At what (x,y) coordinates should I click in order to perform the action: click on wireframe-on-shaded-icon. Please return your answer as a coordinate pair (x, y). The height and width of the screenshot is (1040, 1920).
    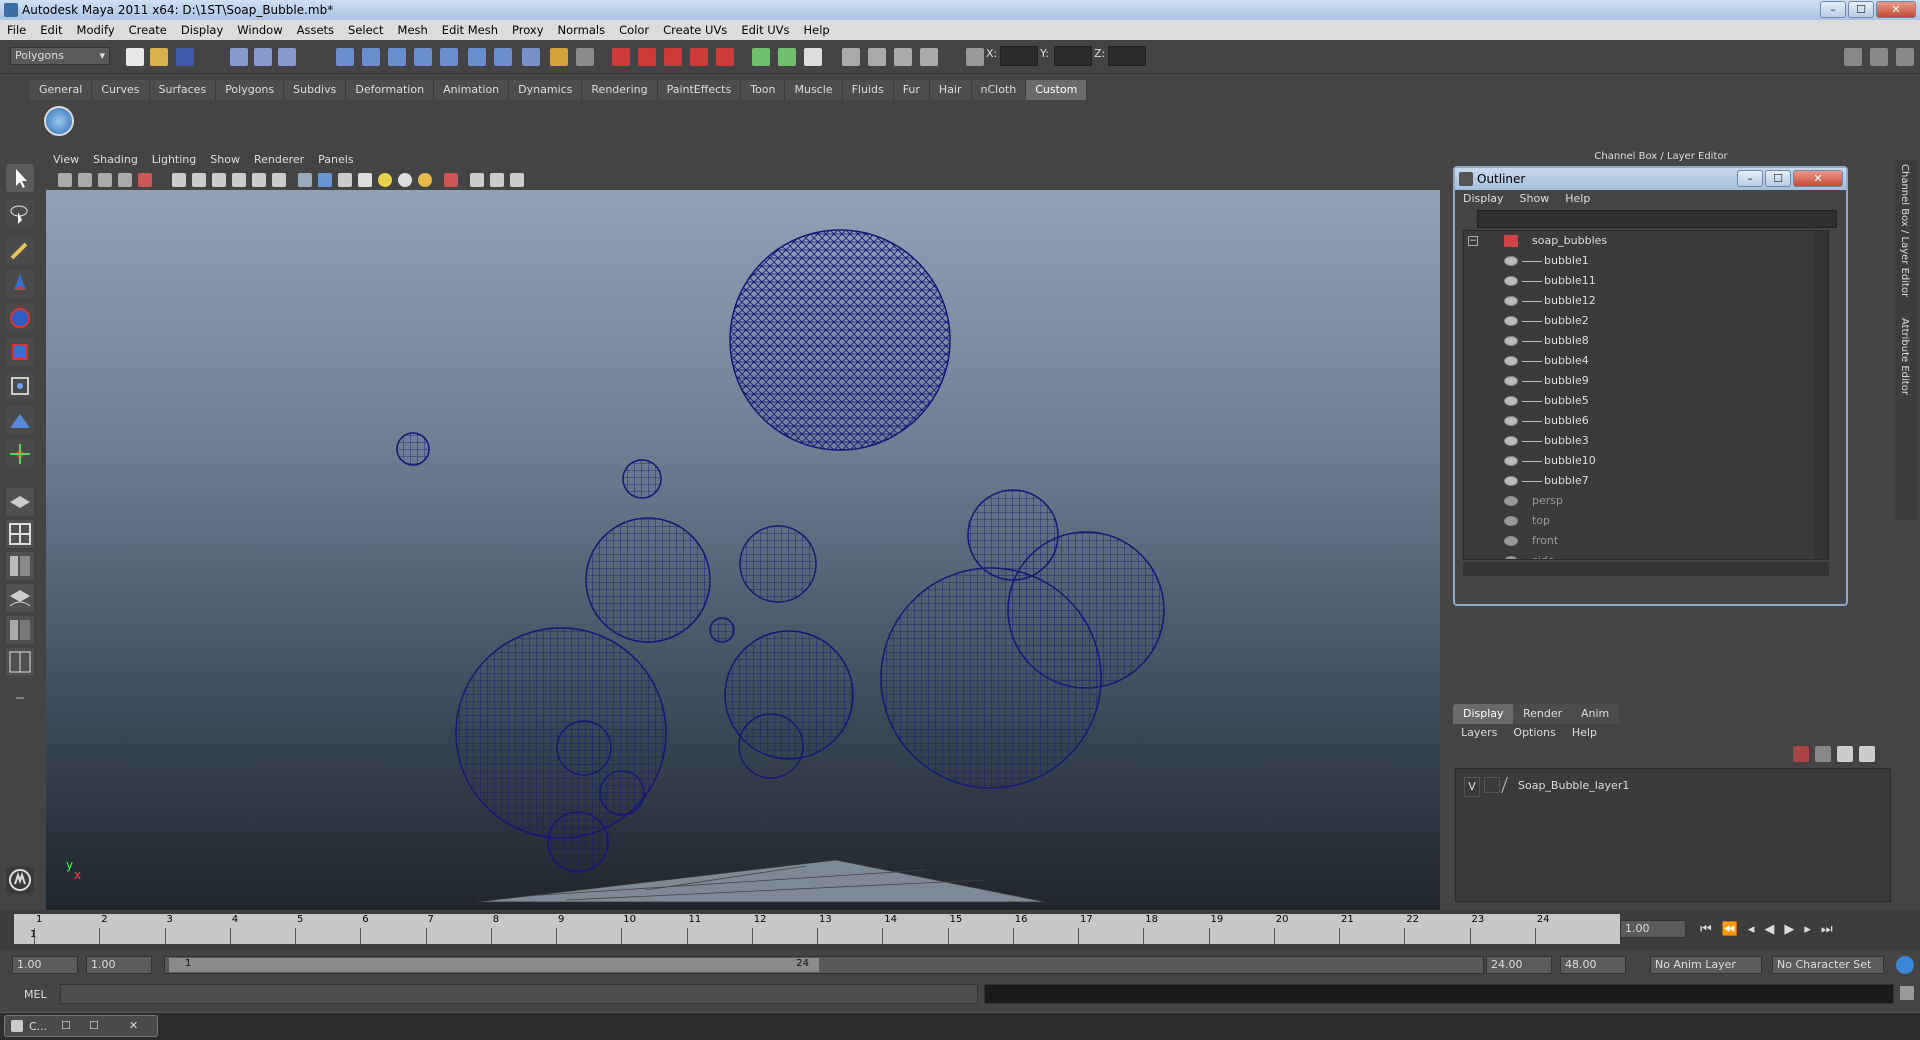
    Looking at the image, I should click on (345, 180).